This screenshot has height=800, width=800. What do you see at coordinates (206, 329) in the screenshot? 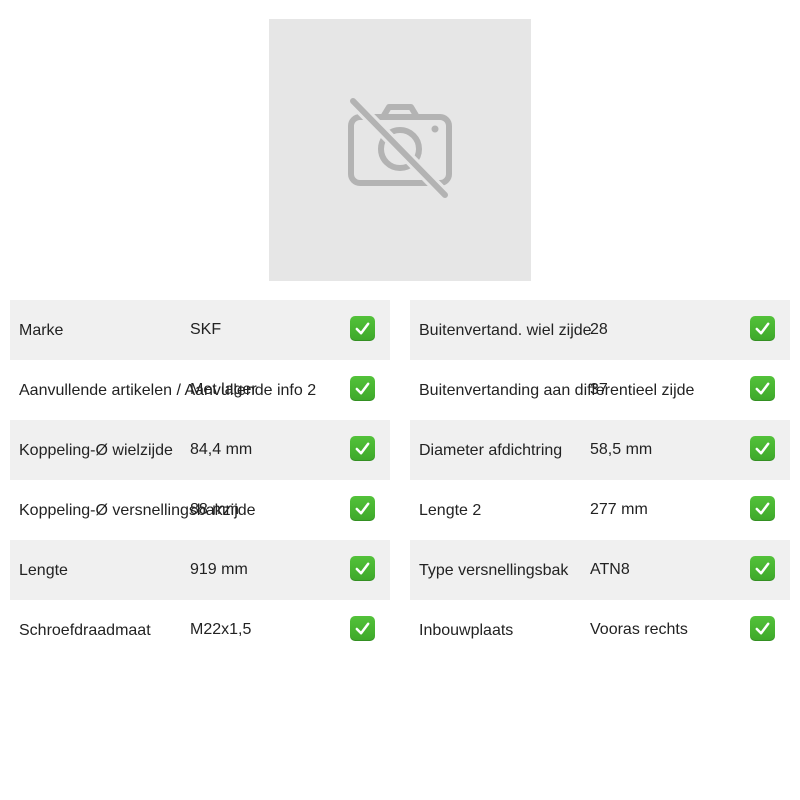
I see `spec-value: SKF` at bounding box center [206, 329].